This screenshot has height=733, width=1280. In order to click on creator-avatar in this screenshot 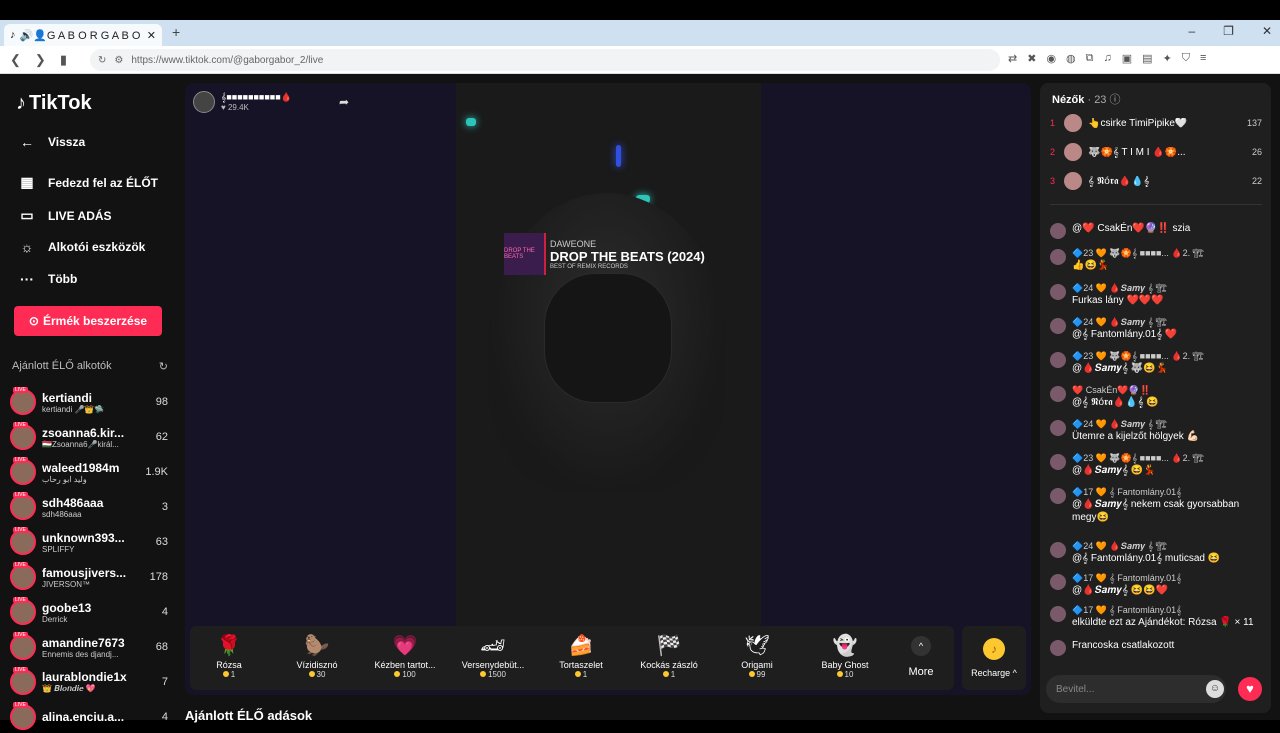, I will do `click(23, 506)`.